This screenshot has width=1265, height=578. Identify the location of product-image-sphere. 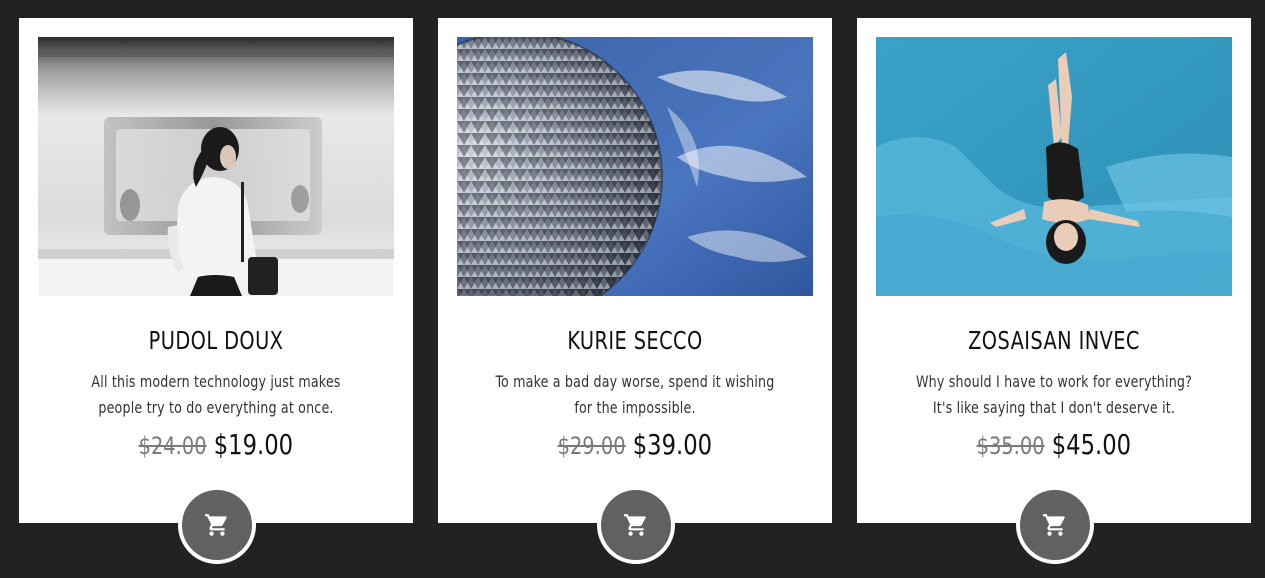
(635, 166).